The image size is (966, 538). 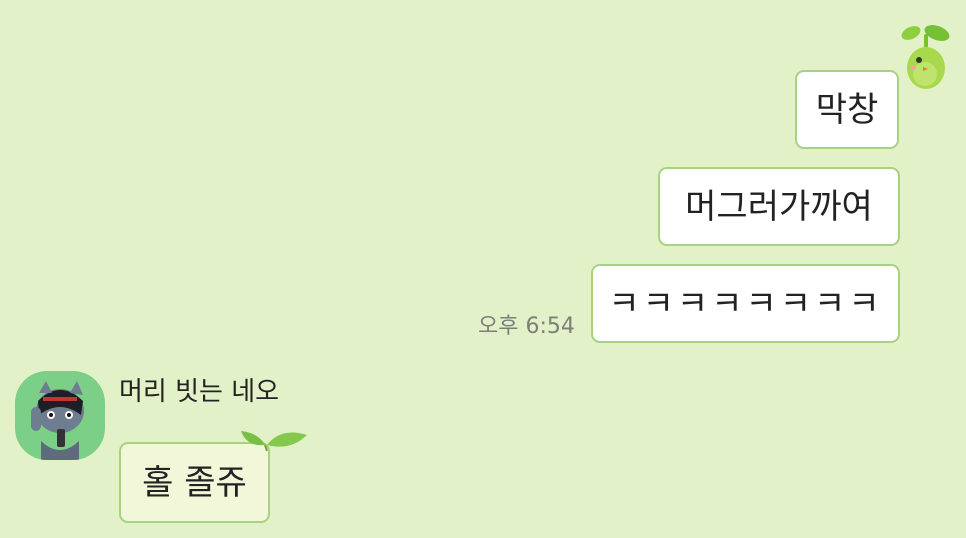 I want to click on avatar-illustration, so click(x=57, y=420).